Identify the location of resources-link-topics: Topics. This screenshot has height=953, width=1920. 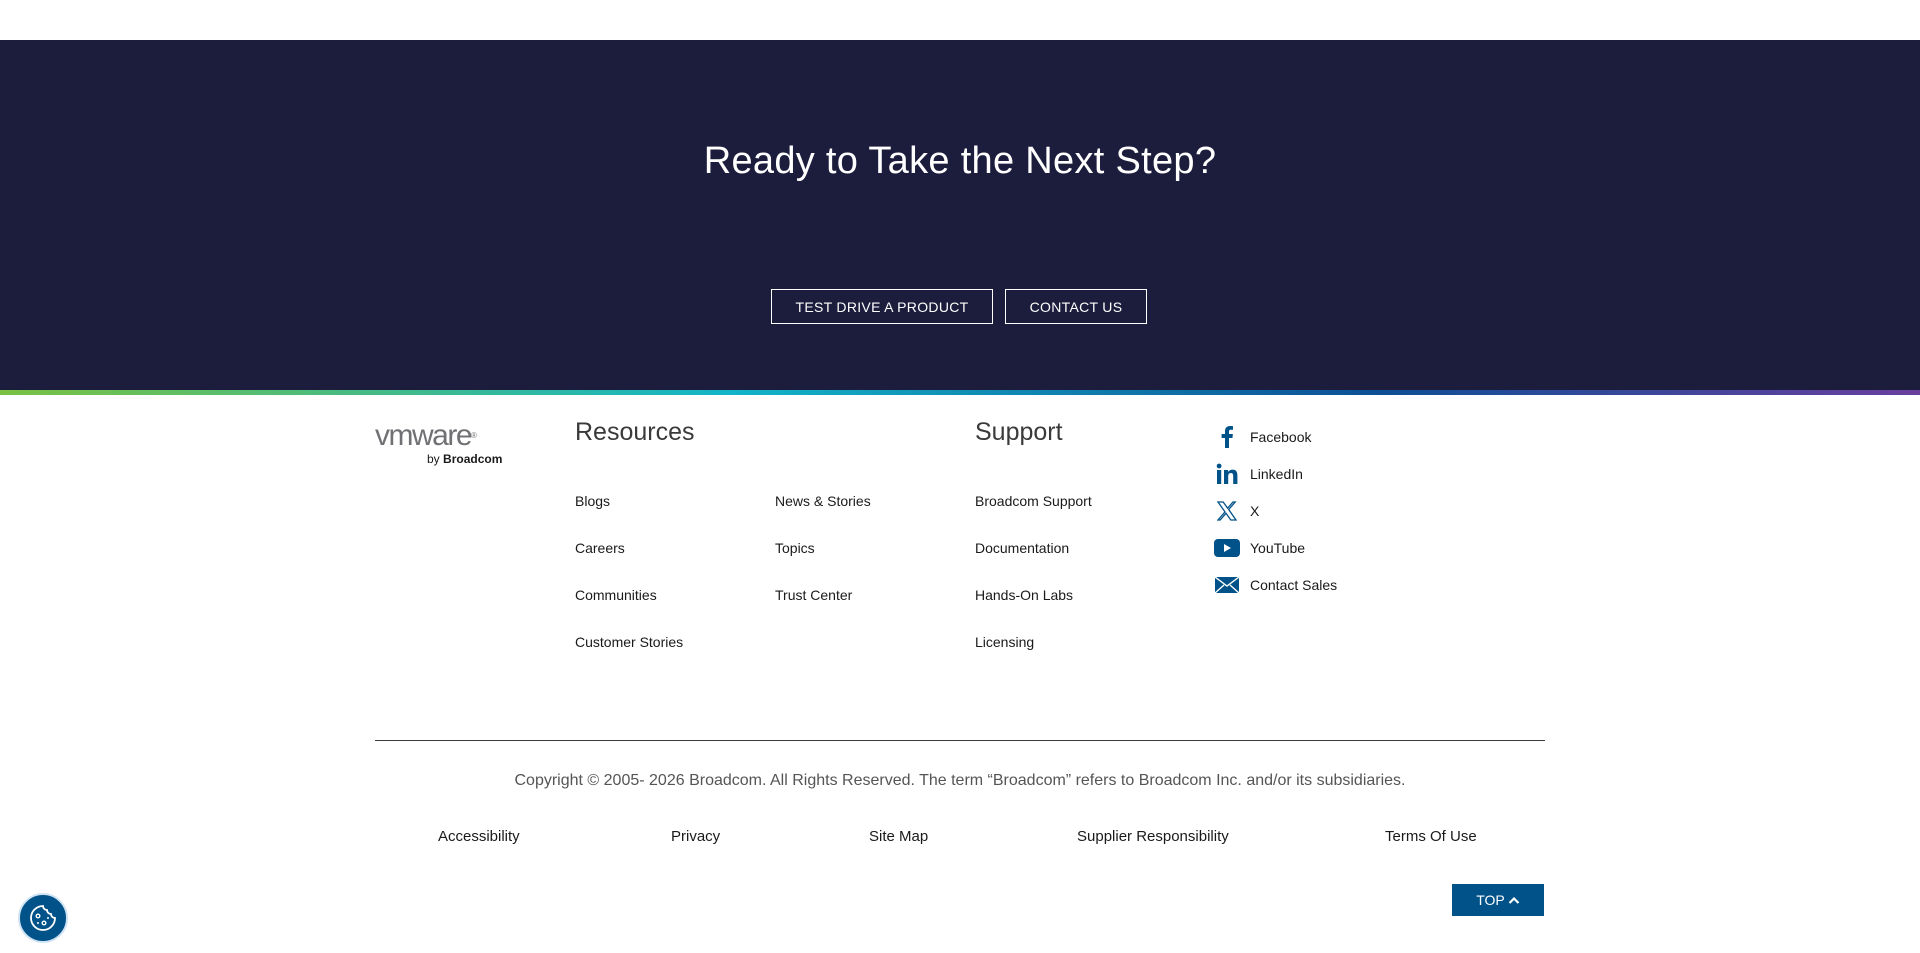
(795, 548).